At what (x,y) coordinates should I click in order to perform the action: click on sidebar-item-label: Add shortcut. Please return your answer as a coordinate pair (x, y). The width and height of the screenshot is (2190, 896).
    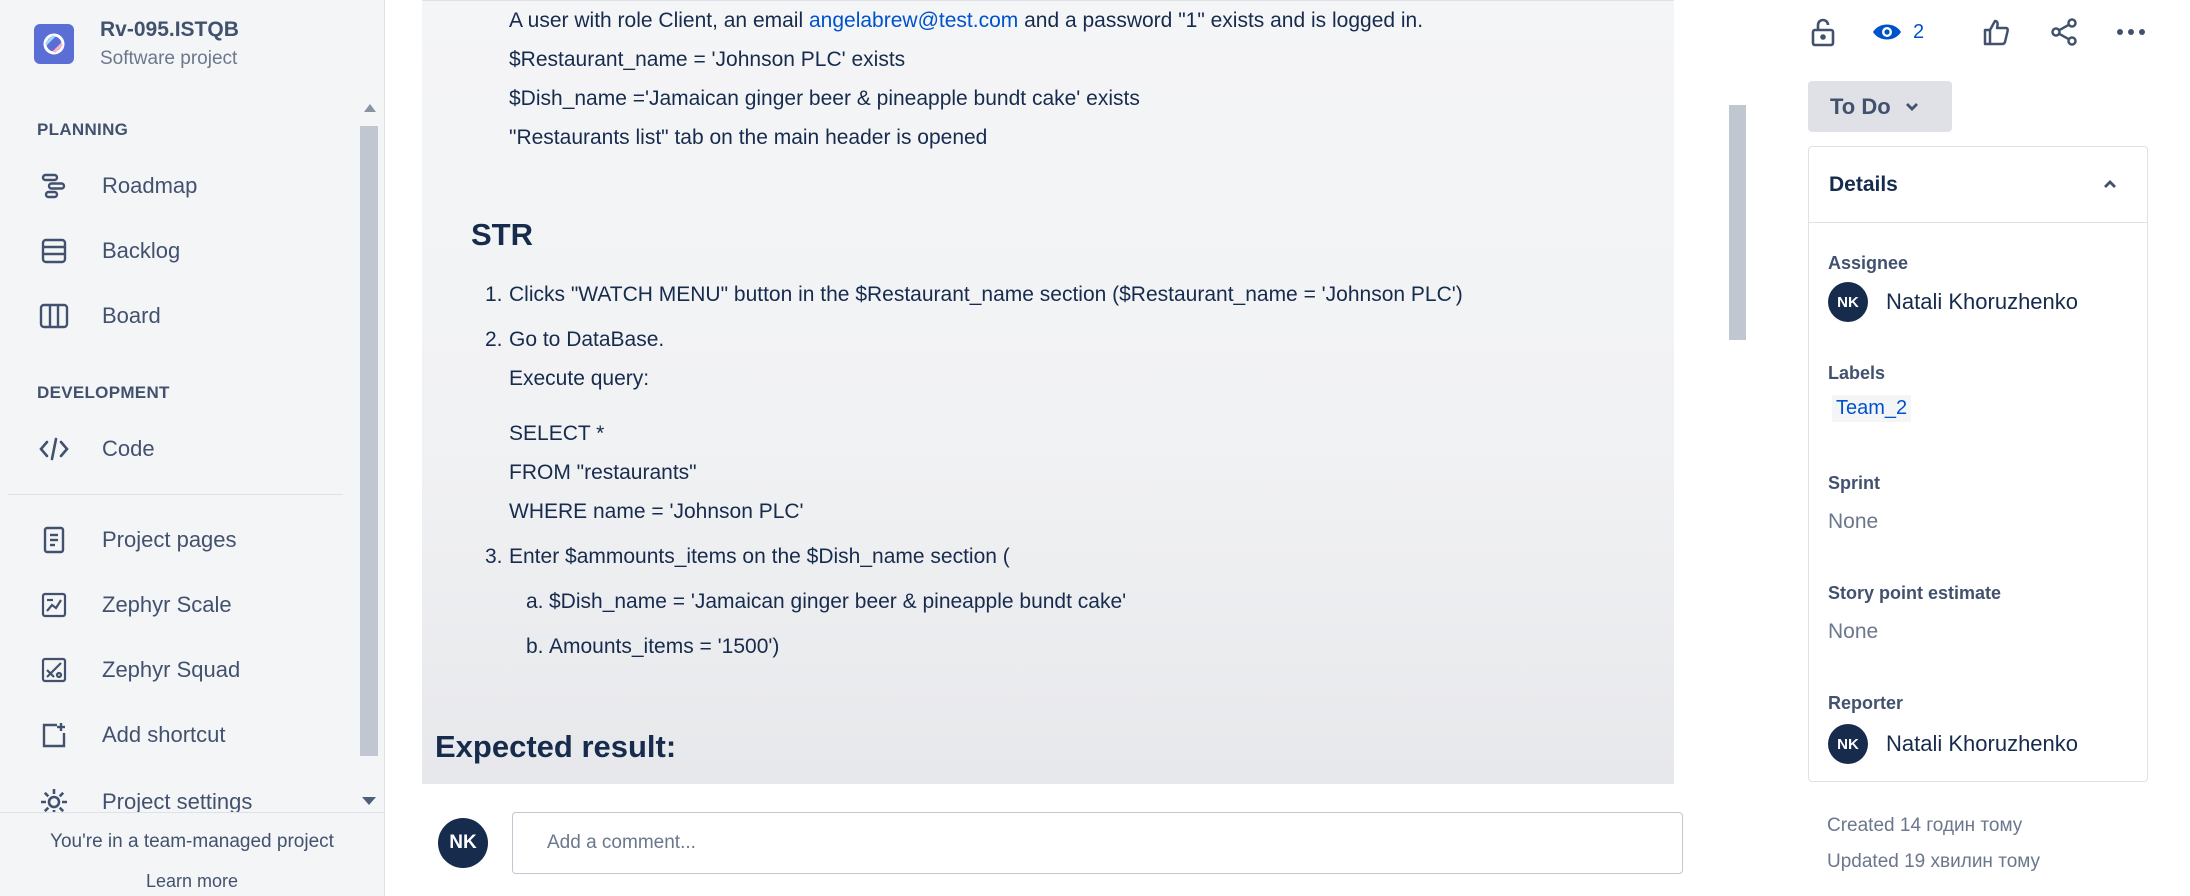
    Looking at the image, I should click on (164, 734).